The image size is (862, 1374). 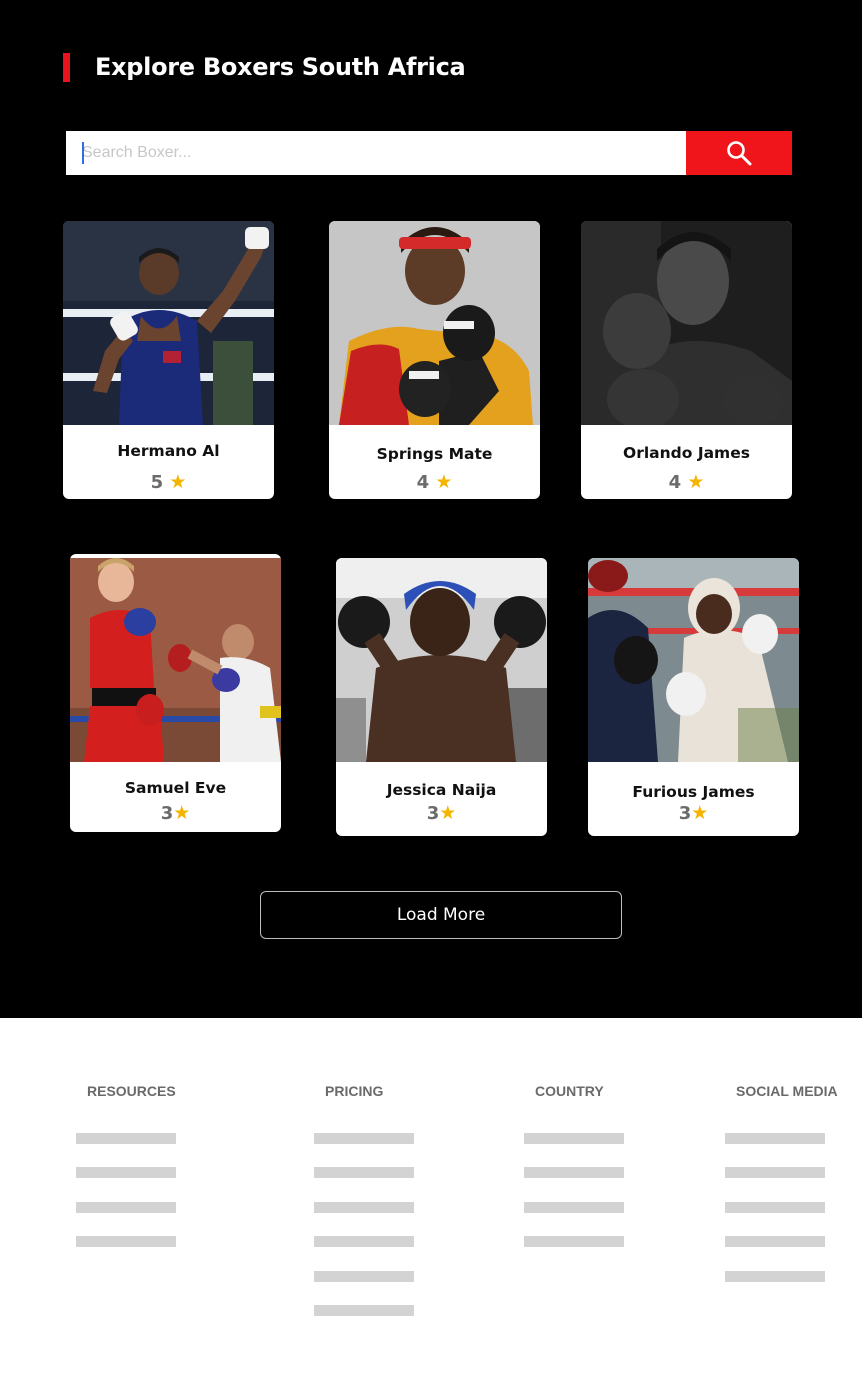 What do you see at coordinates (354, 1091) in the screenshot?
I see `footer-title-pricing: PRICING` at bounding box center [354, 1091].